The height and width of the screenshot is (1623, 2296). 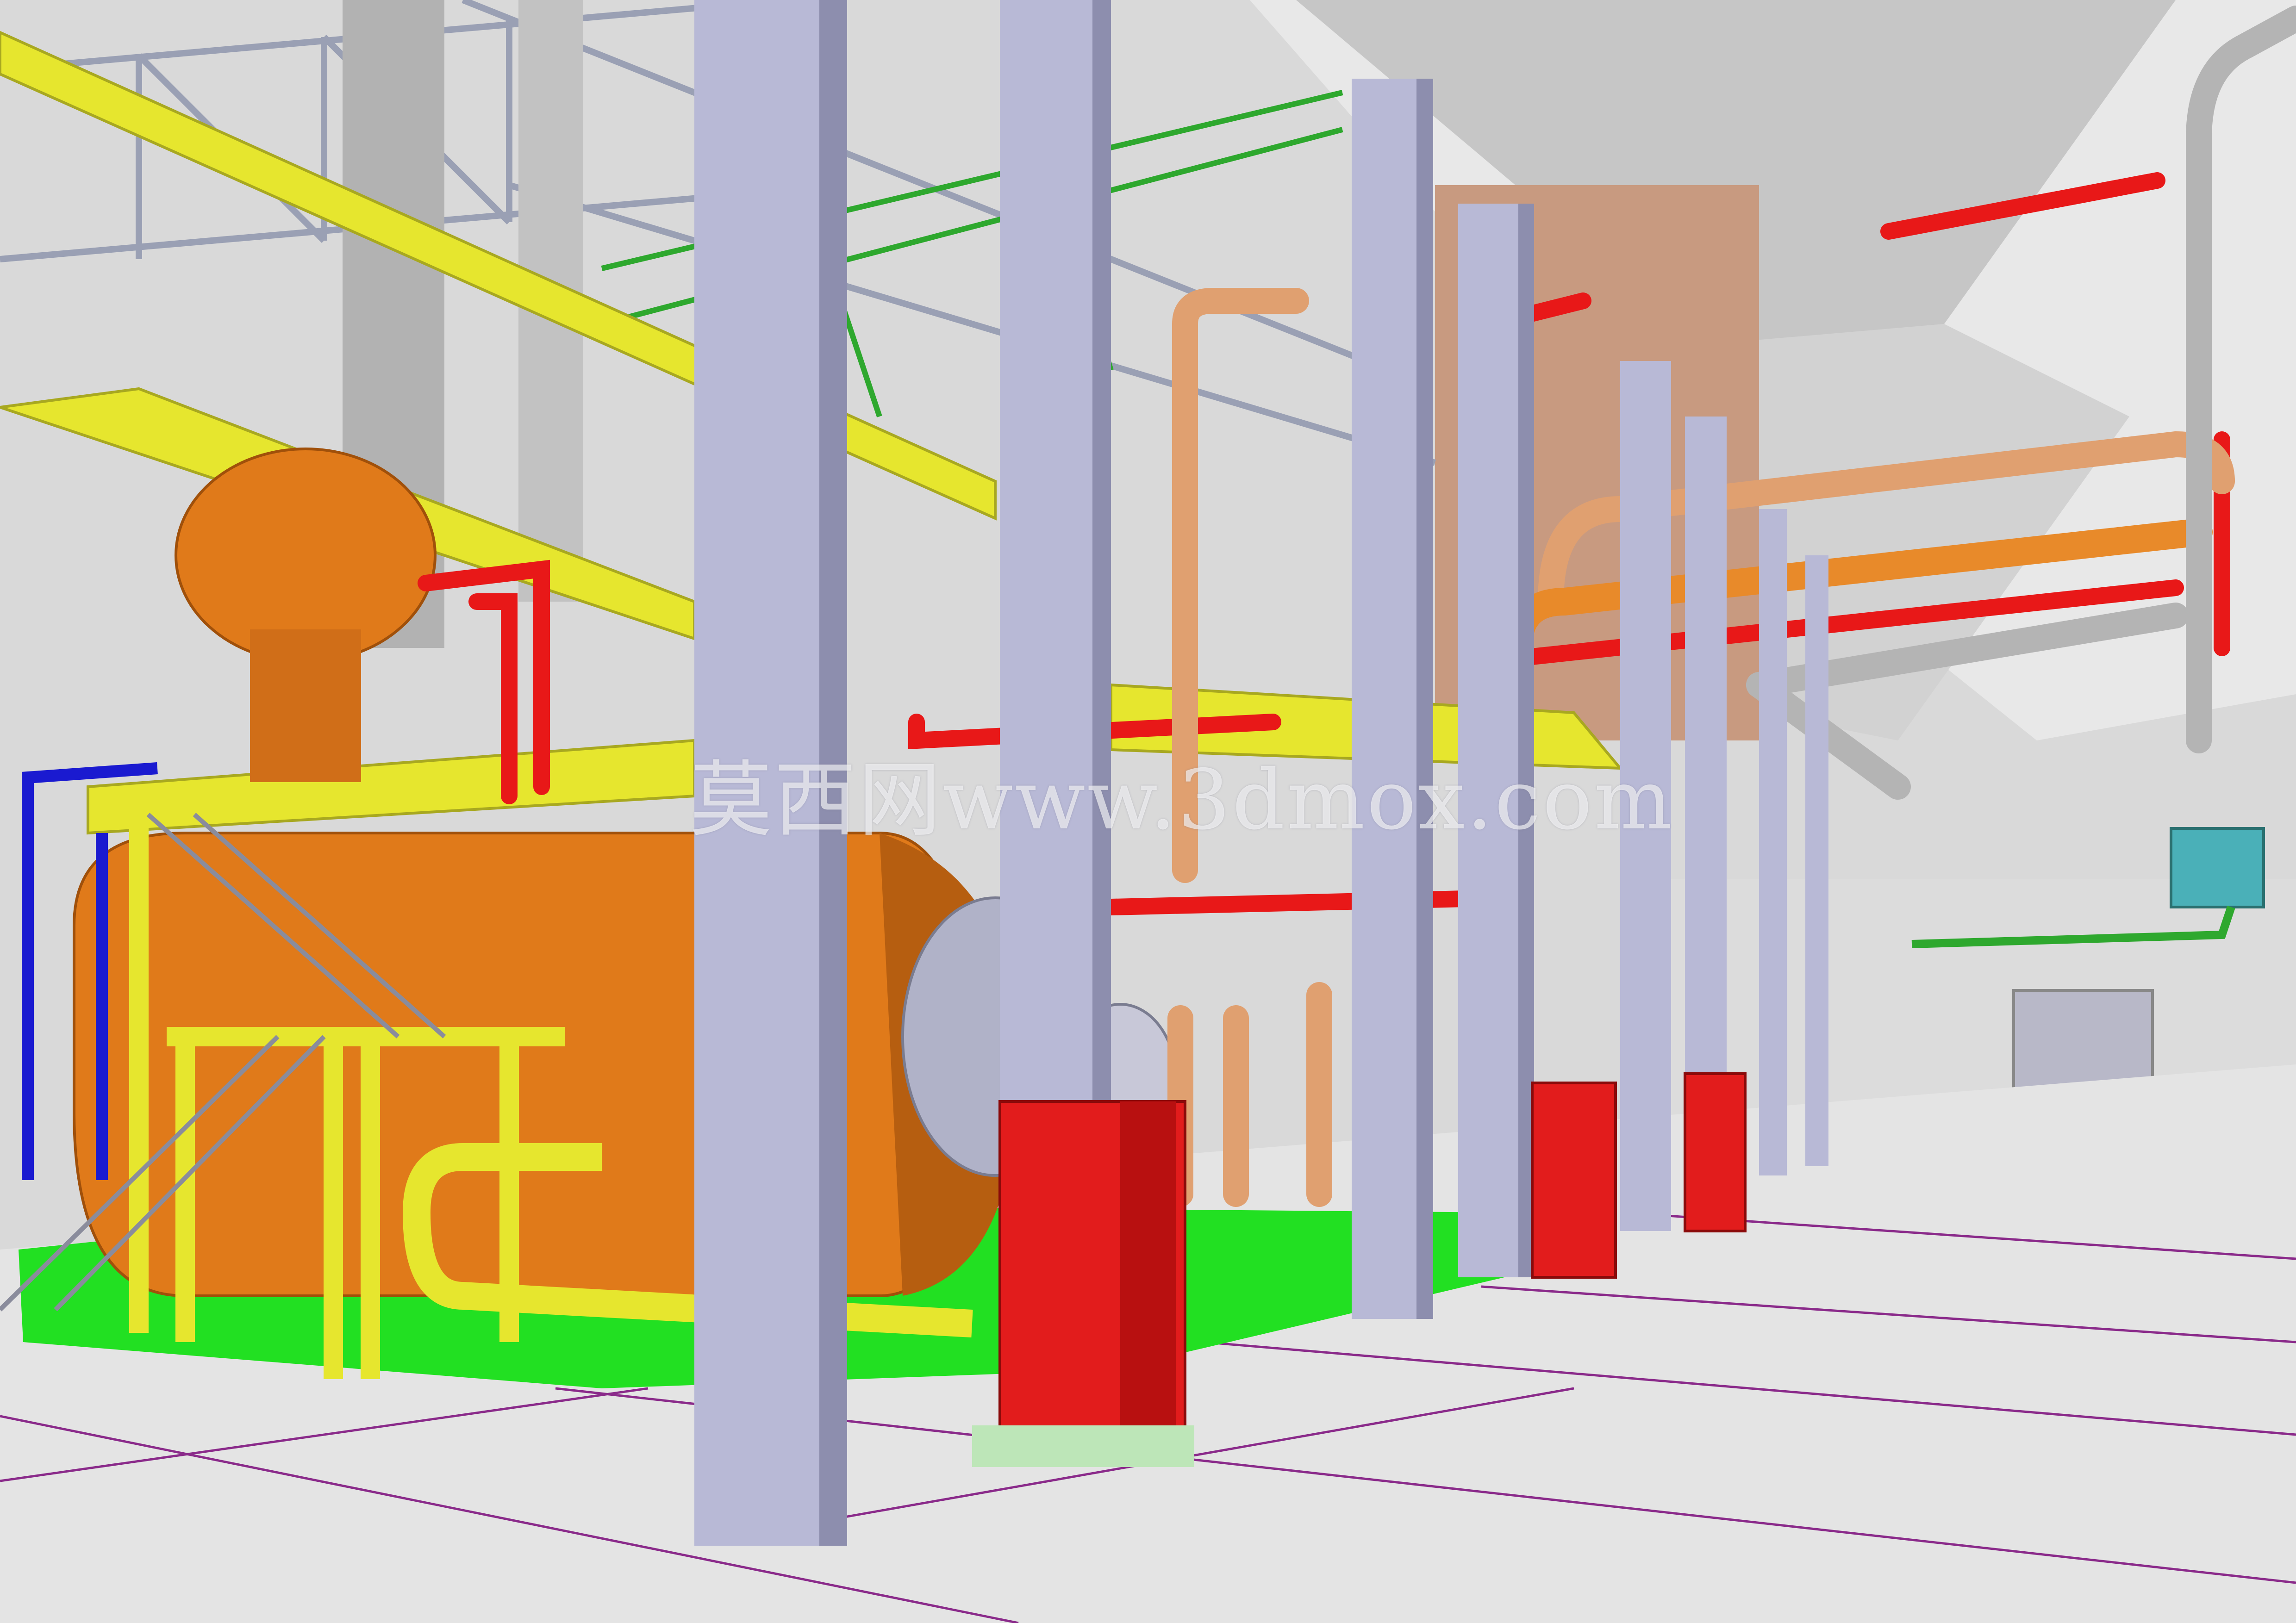 What do you see at coordinates (2217, 867) in the screenshot?
I see `control-box` at bounding box center [2217, 867].